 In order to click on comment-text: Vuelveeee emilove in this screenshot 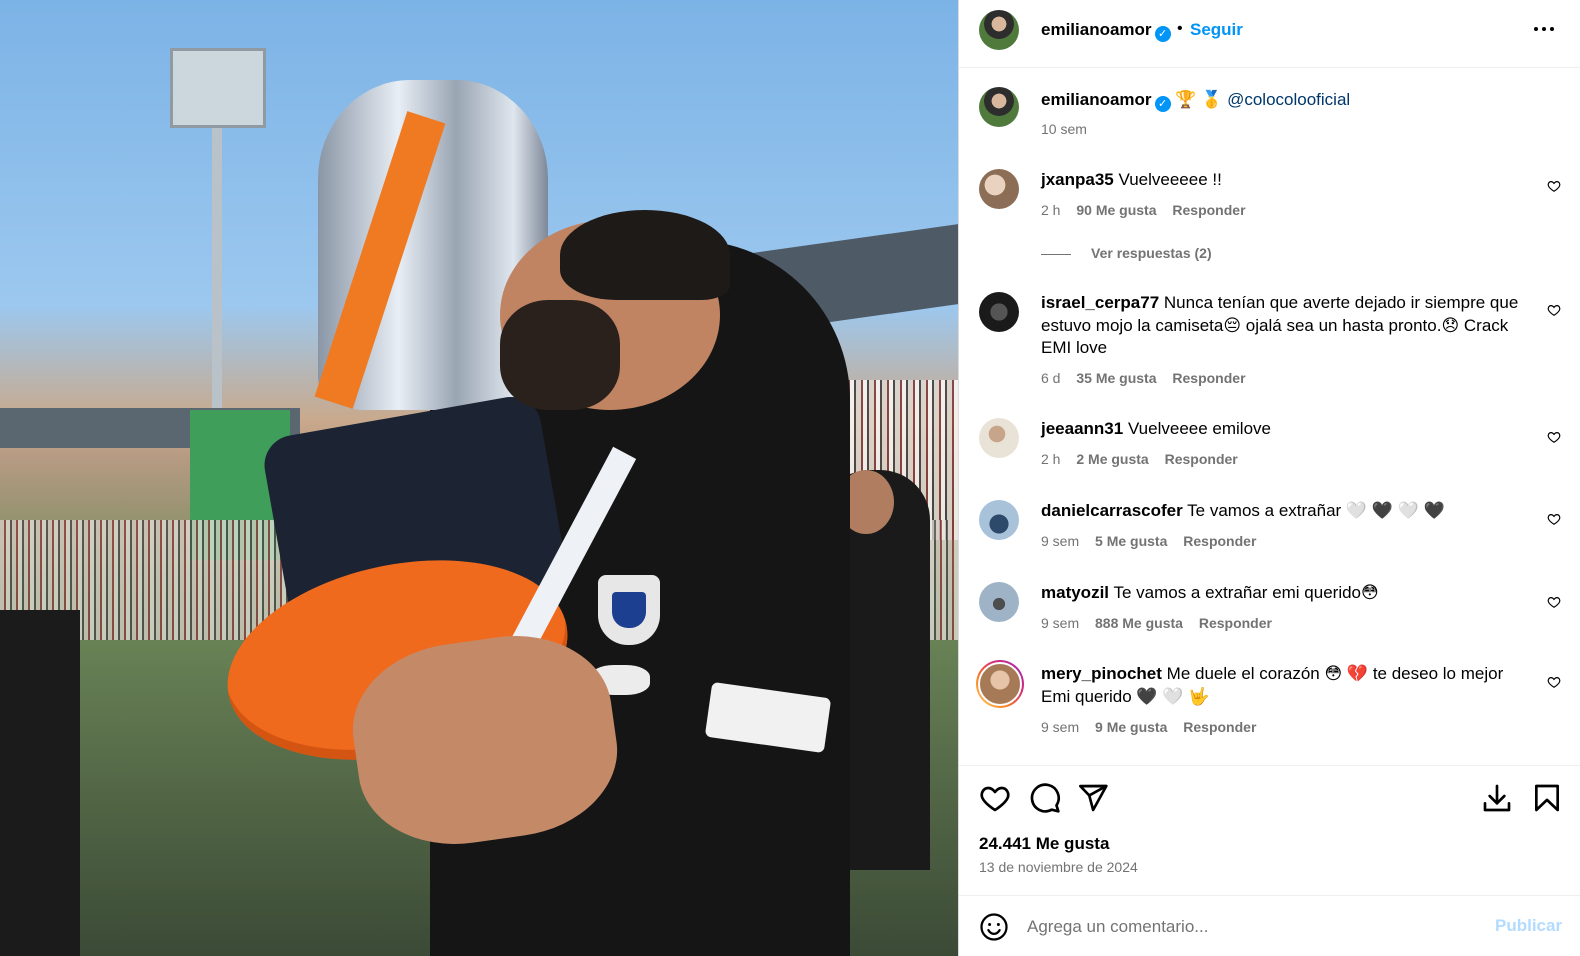, I will do `click(1199, 428)`.